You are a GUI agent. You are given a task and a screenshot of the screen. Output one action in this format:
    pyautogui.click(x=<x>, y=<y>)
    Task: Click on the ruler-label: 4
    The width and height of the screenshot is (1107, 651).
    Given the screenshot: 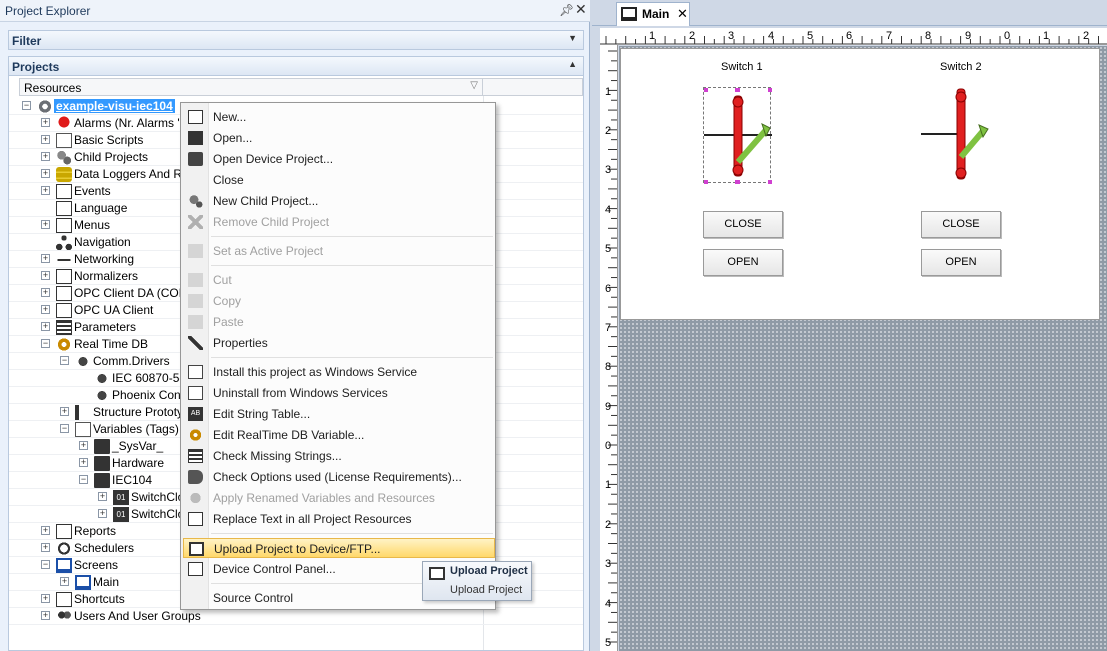 What is the action you would take?
    pyautogui.click(x=608, y=210)
    